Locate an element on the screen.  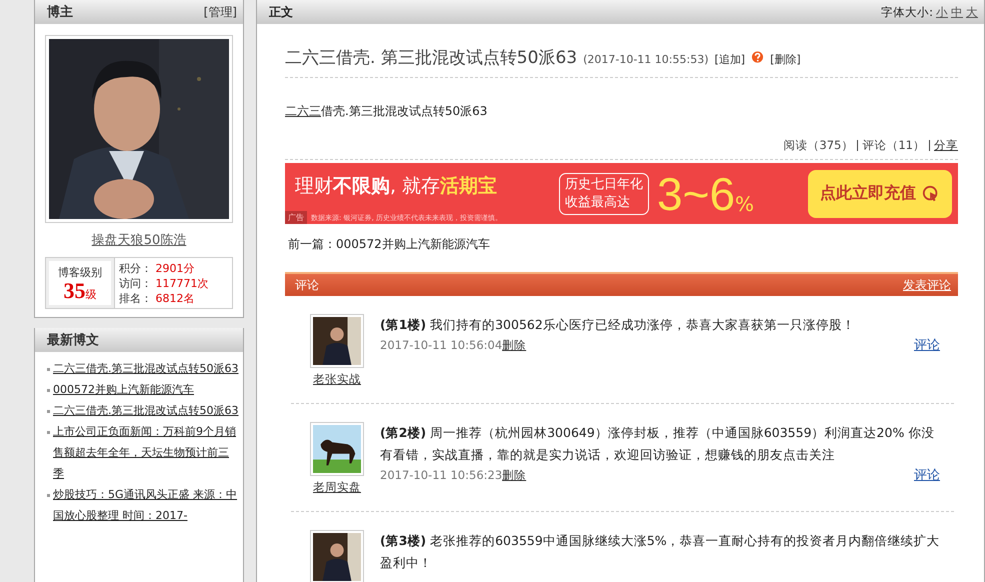
ad-text: , 就存 is located at coordinates (415, 186).